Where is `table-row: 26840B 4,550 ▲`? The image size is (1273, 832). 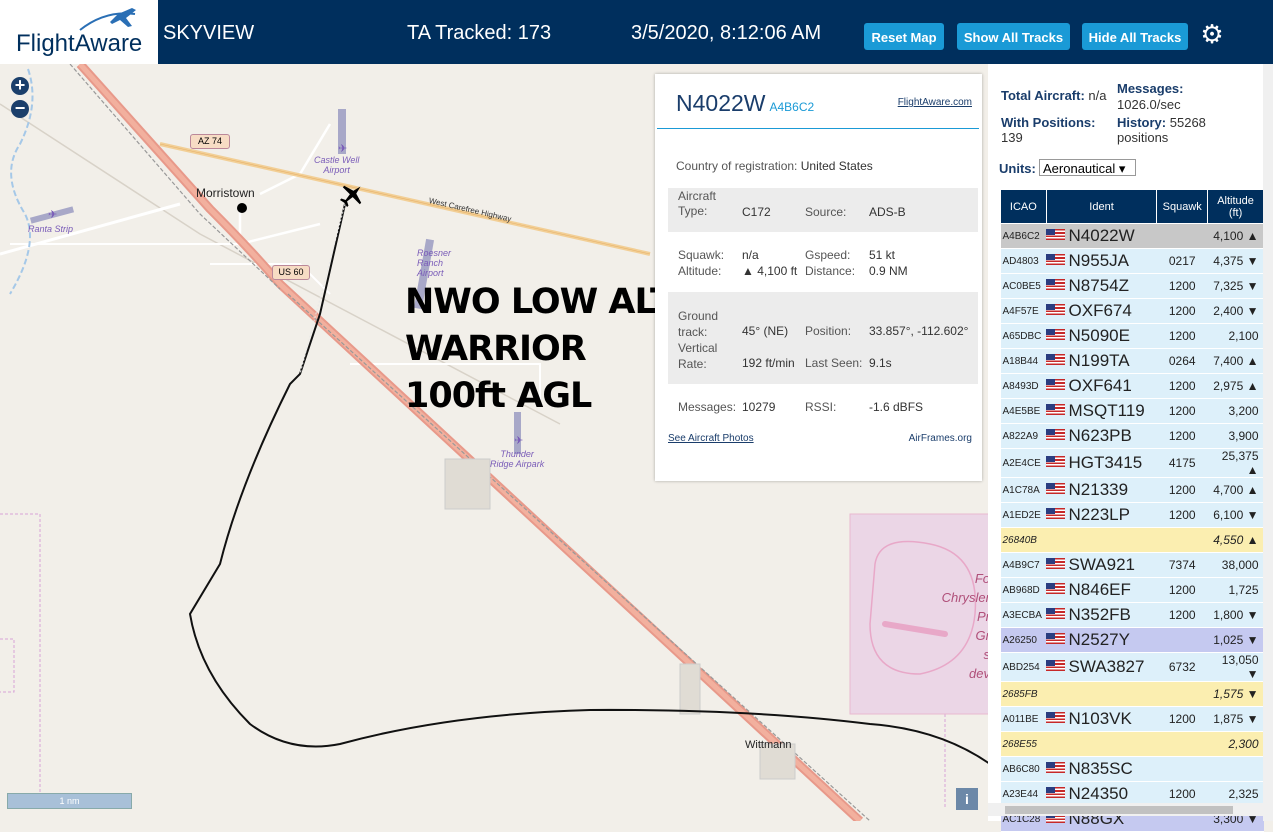 table-row: 26840B 4,550 ▲ is located at coordinates (1132, 540).